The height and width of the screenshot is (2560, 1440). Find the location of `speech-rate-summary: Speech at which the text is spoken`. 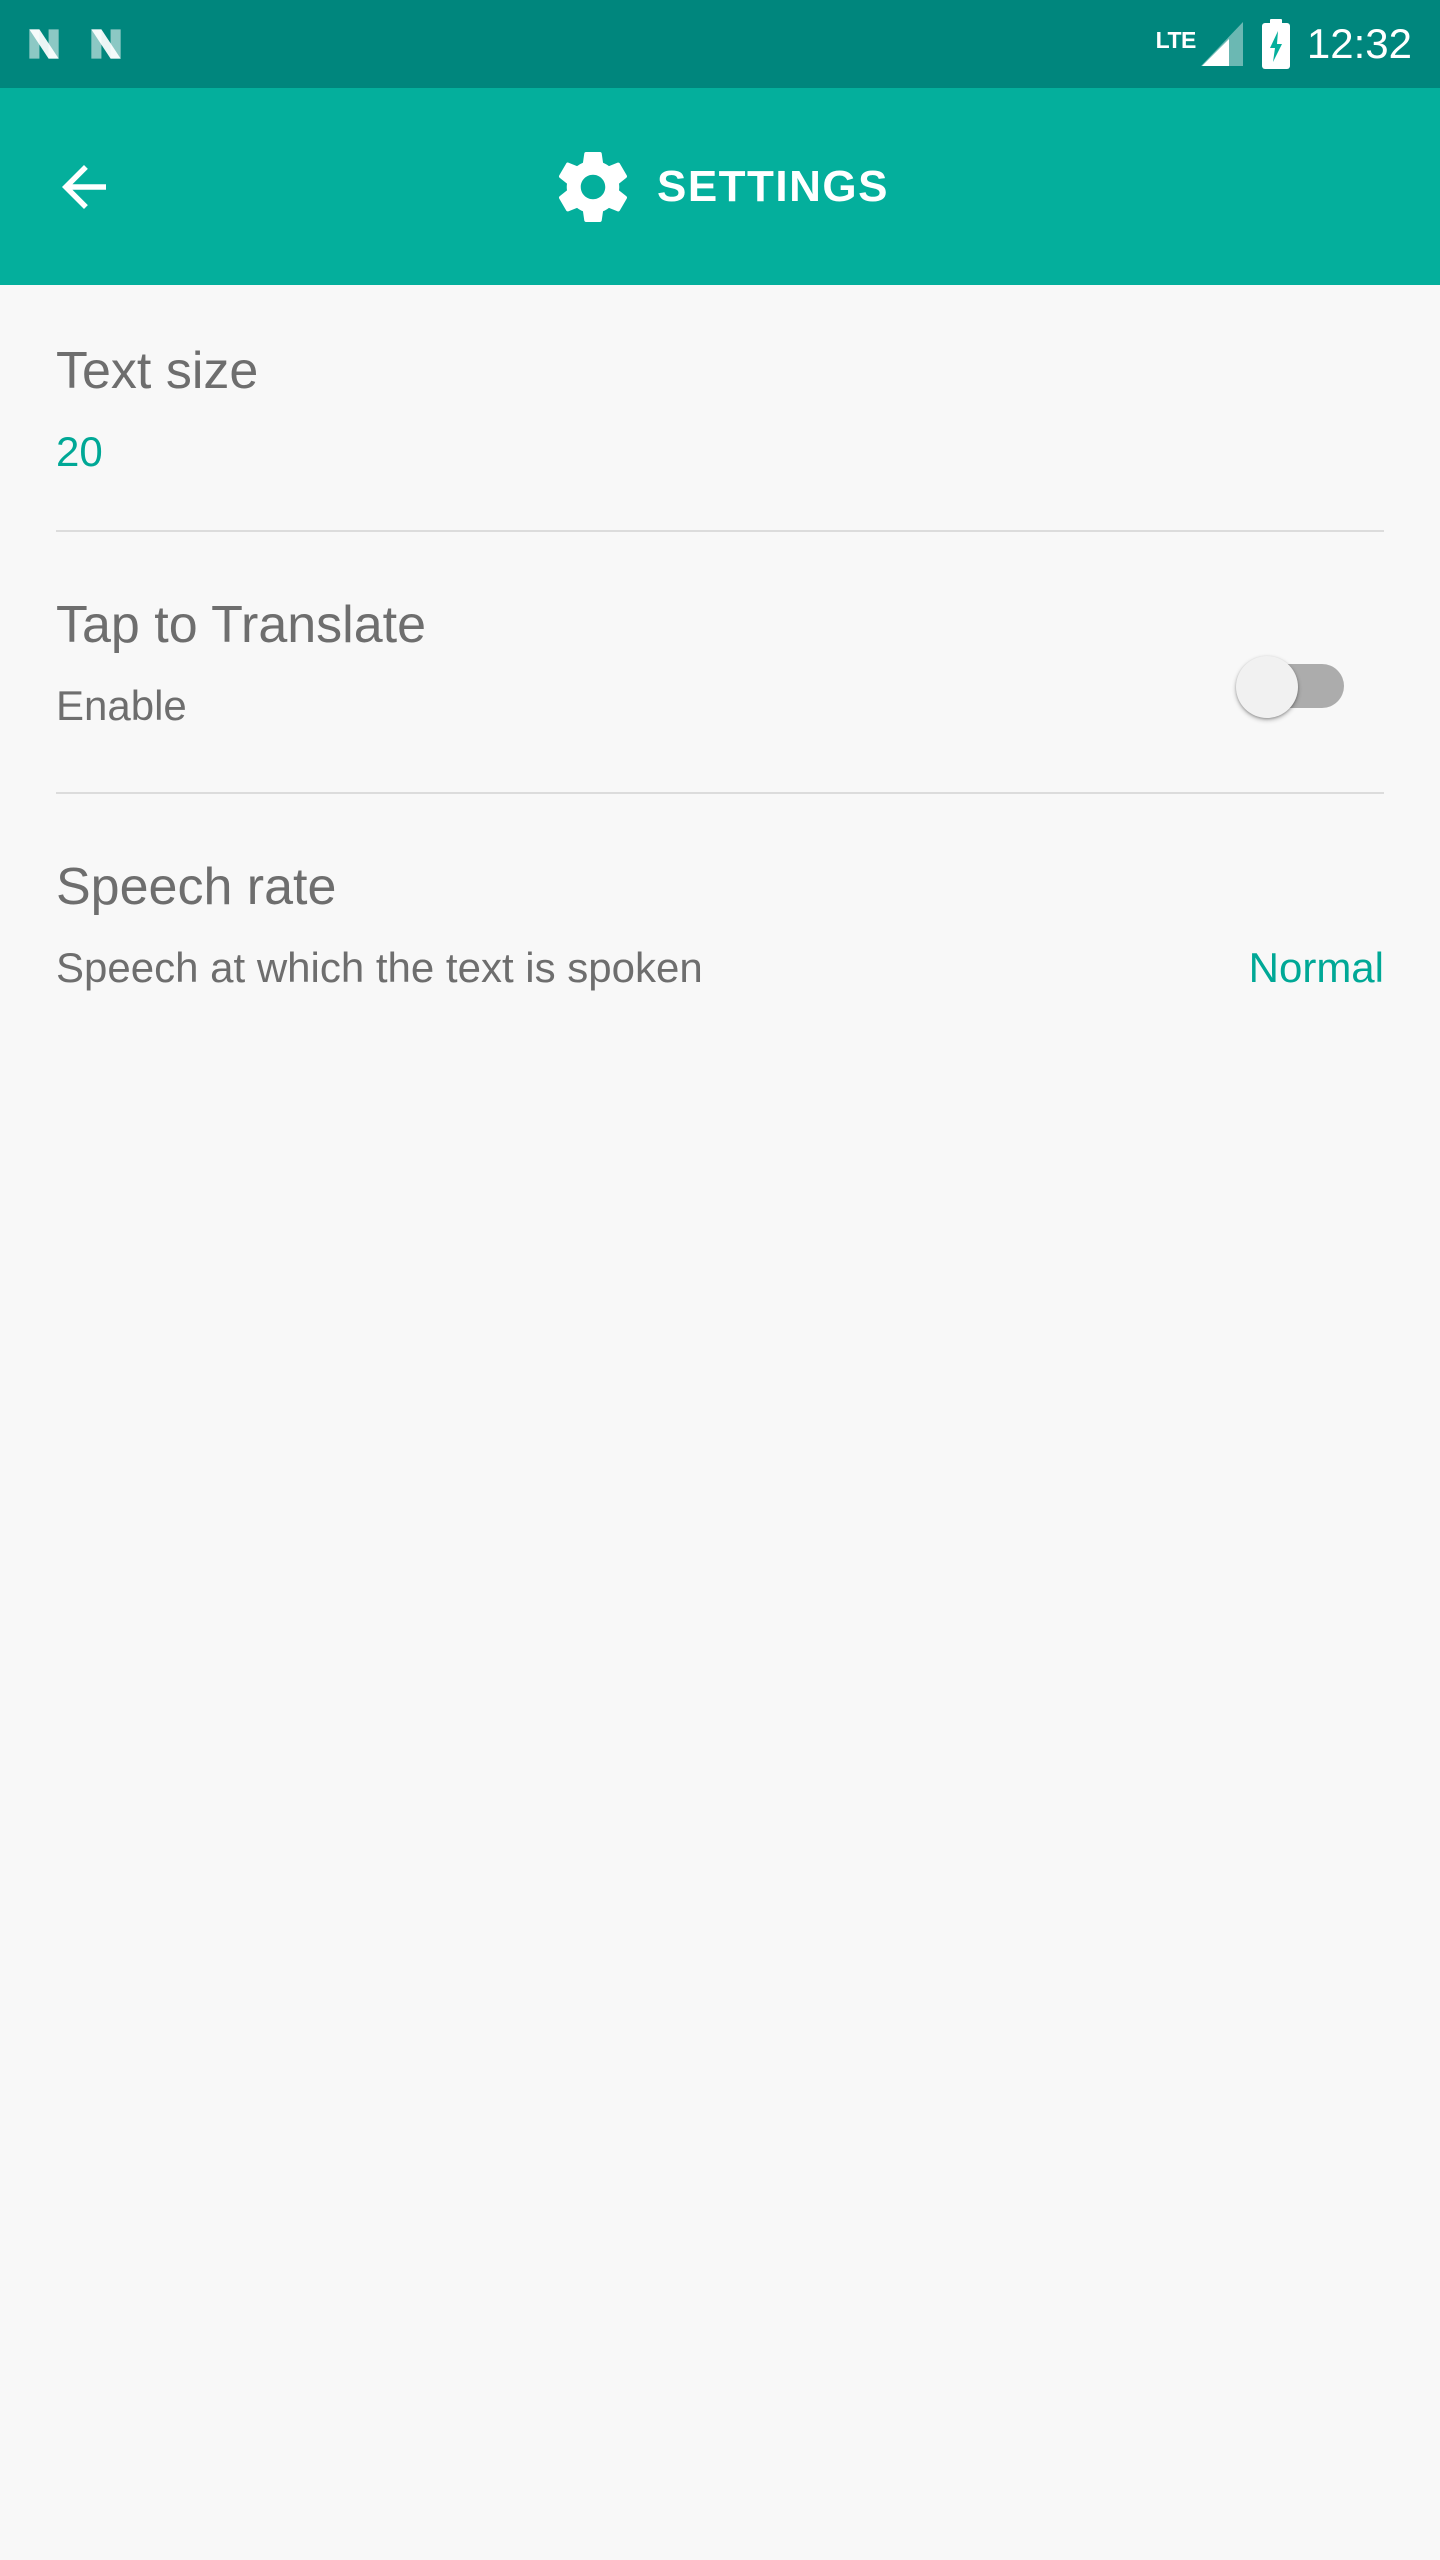

speech-rate-summary: Speech at which the text is spoken is located at coordinates (379, 967).